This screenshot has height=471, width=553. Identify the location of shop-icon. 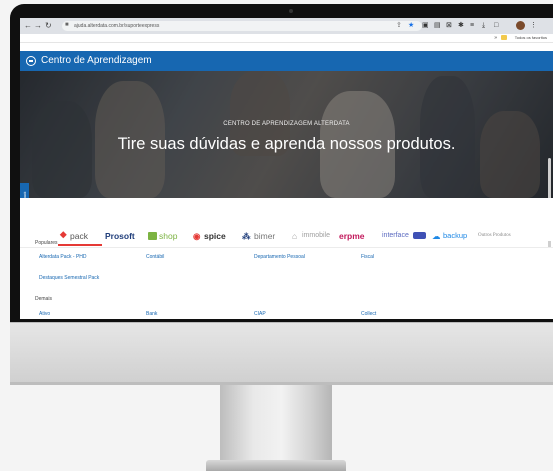
(152, 236).